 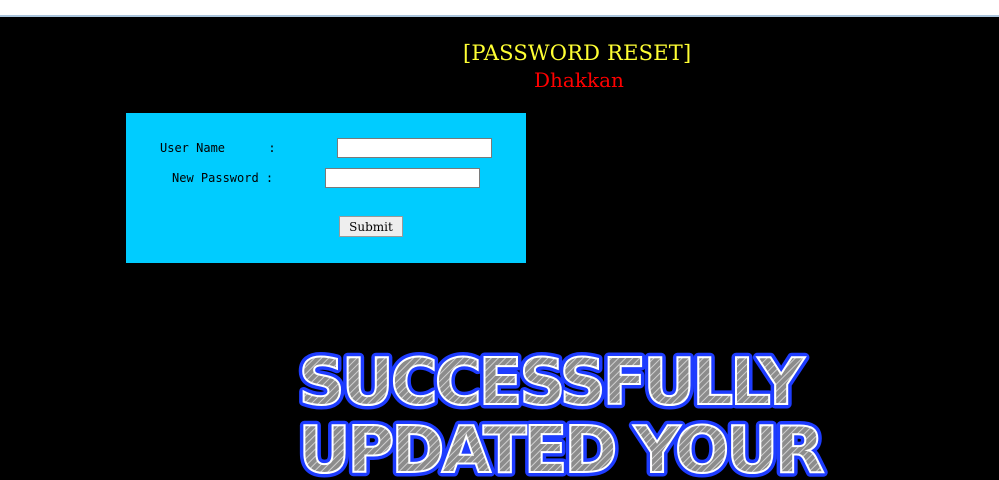 What do you see at coordinates (552, 383) in the screenshot?
I see `banner-line1: SUCCESSFULLY` at bounding box center [552, 383].